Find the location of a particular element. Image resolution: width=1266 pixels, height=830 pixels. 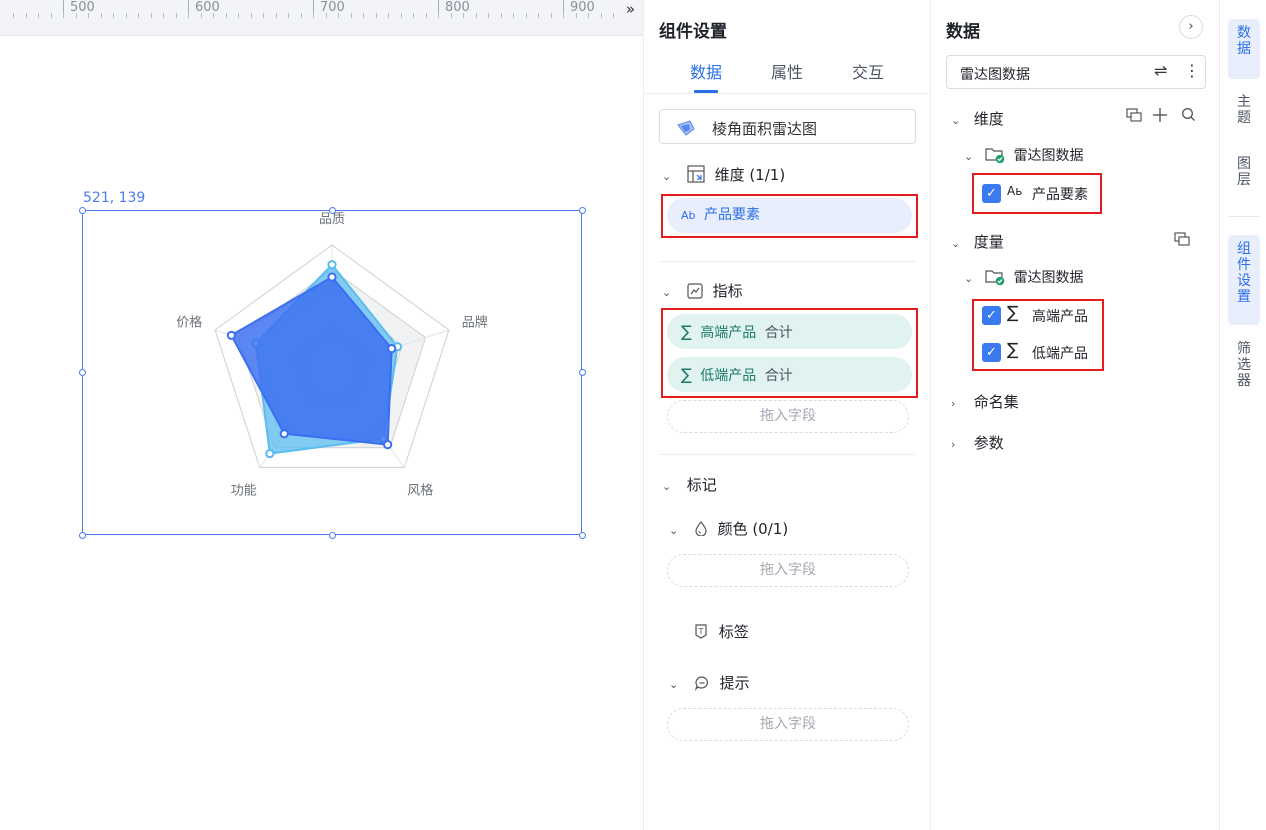

rail-item-component-settings: 组件设置 is located at coordinates (1244, 280).